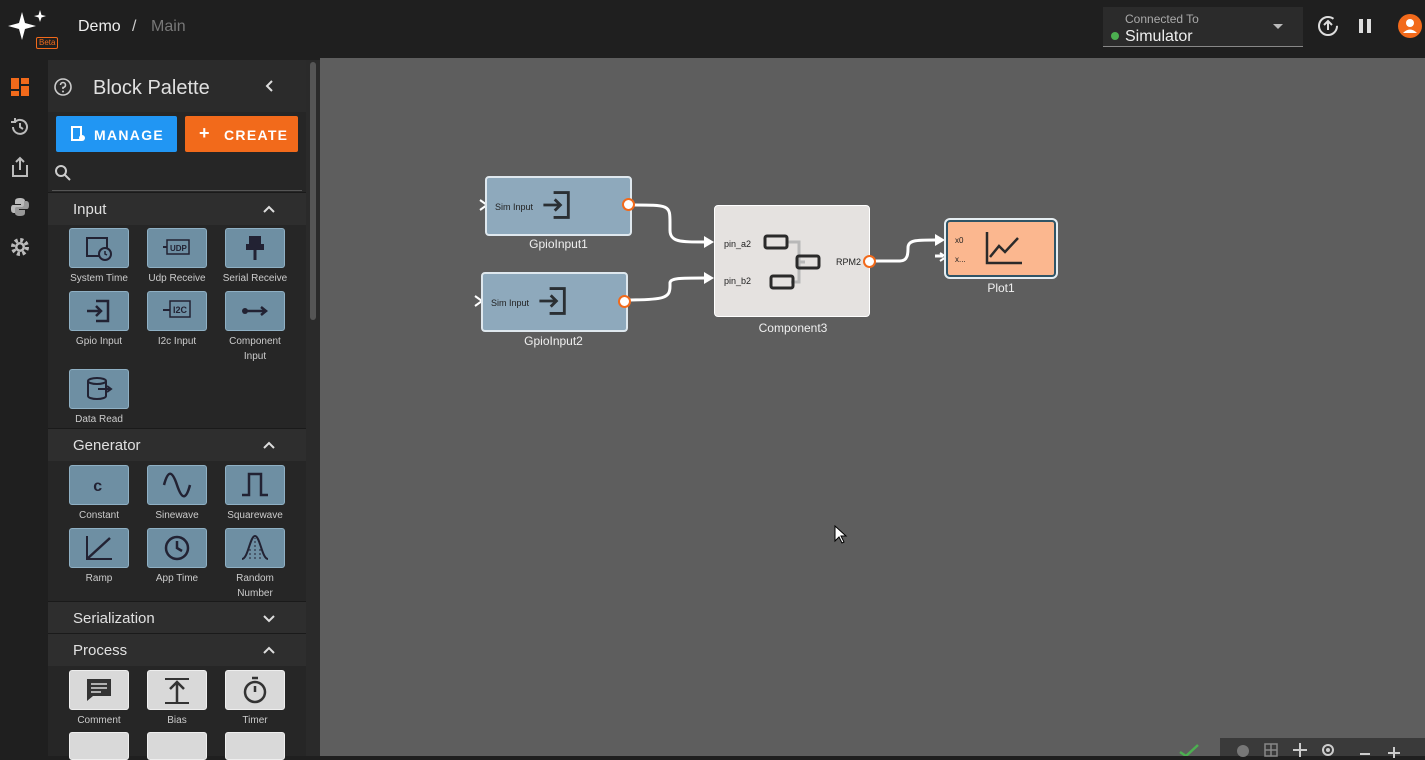 This screenshot has width=1425, height=760. I want to click on node-gpio-input-2: Sim Input, so click(554, 302).